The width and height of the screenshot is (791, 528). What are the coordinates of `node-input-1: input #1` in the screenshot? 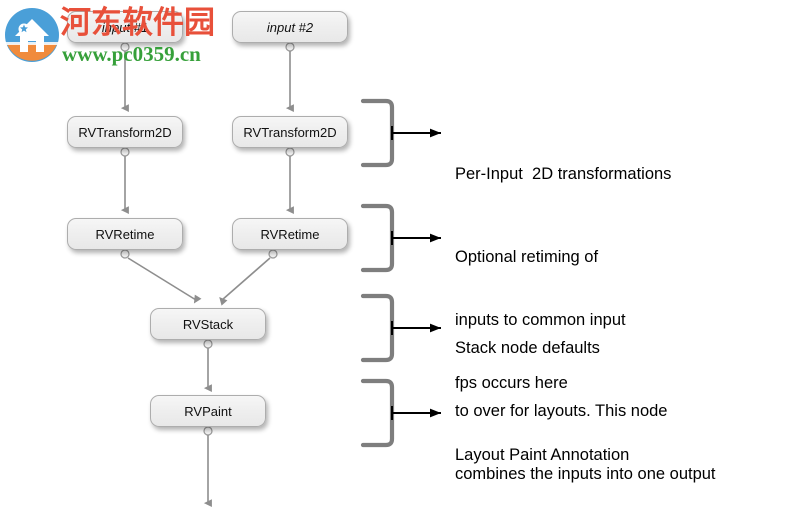 It's located at (125, 27).